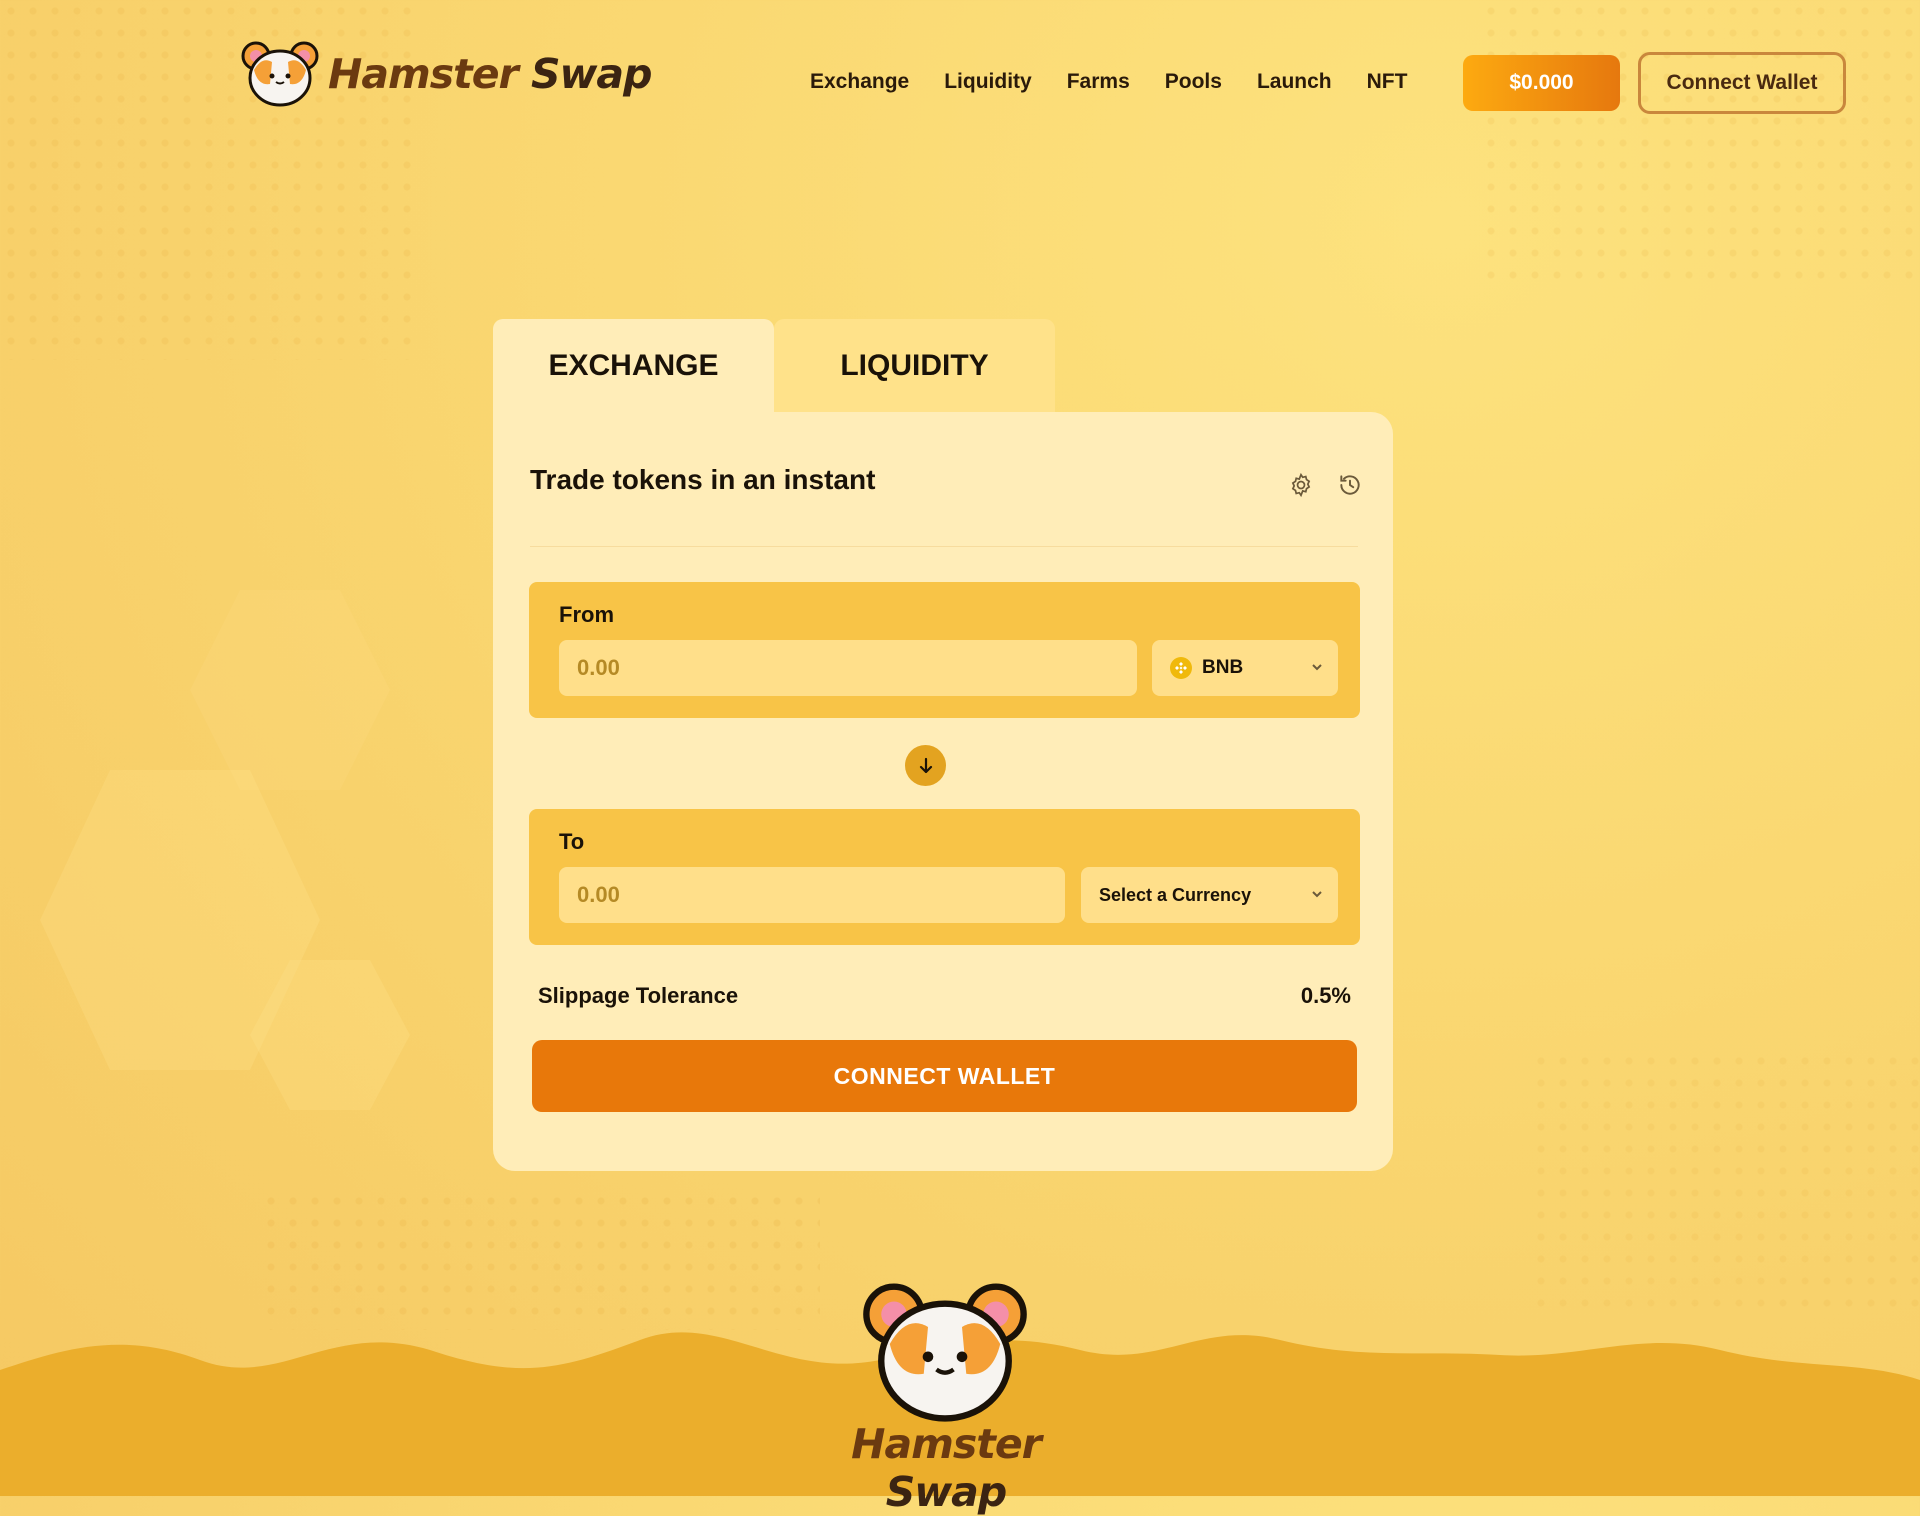 Image resolution: width=1920 pixels, height=1516 pixels. I want to click on from-panel: From BNB, so click(944, 650).